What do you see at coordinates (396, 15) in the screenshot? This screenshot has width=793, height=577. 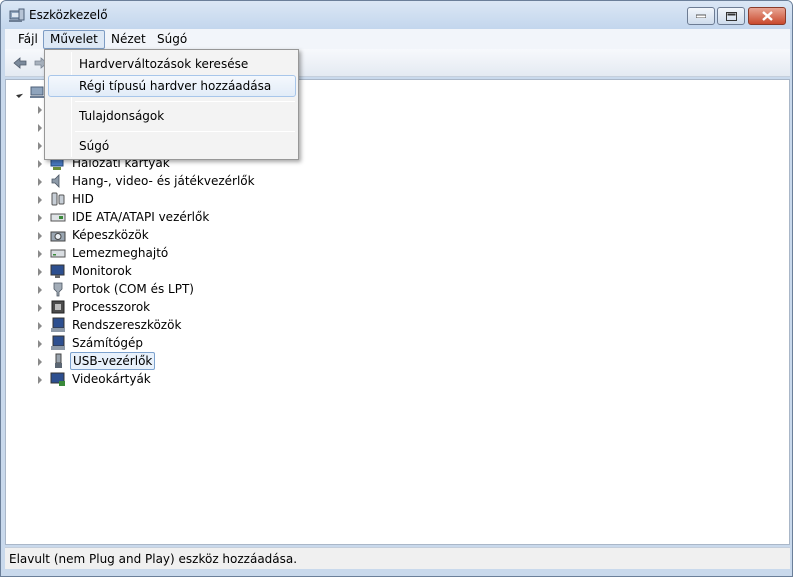 I see `title-bar: Eszközkezelő` at bounding box center [396, 15].